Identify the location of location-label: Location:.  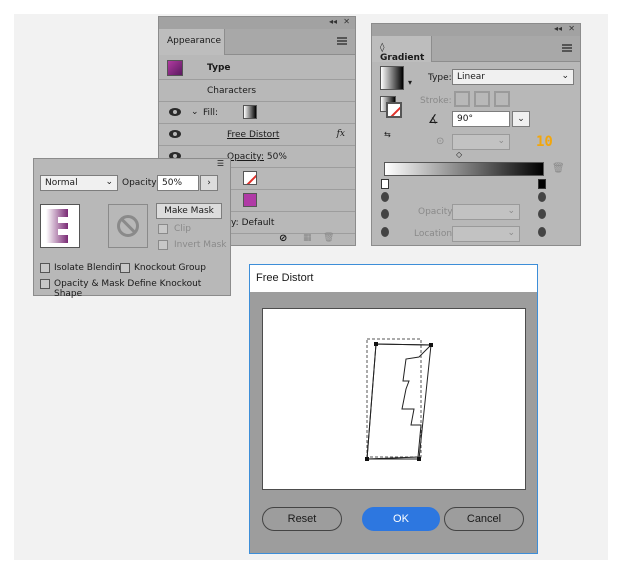
(435, 234).